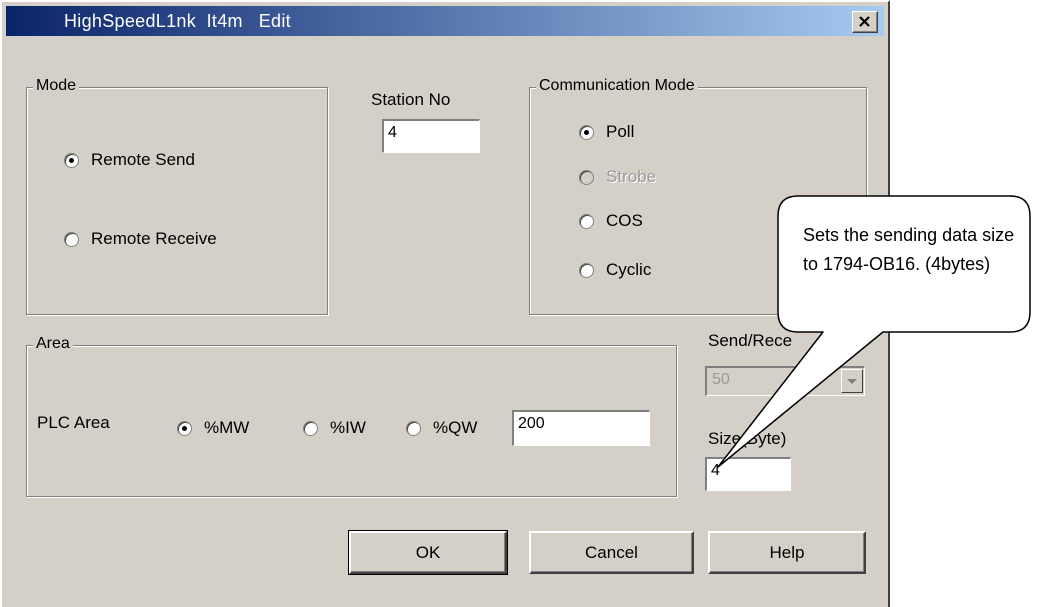 The height and width of the screenshot is (607, 1040). What do you see at coordinates (721, 379) in the screenshot?
I see `send-receive-value: 50` at bounding box center [721, 379].